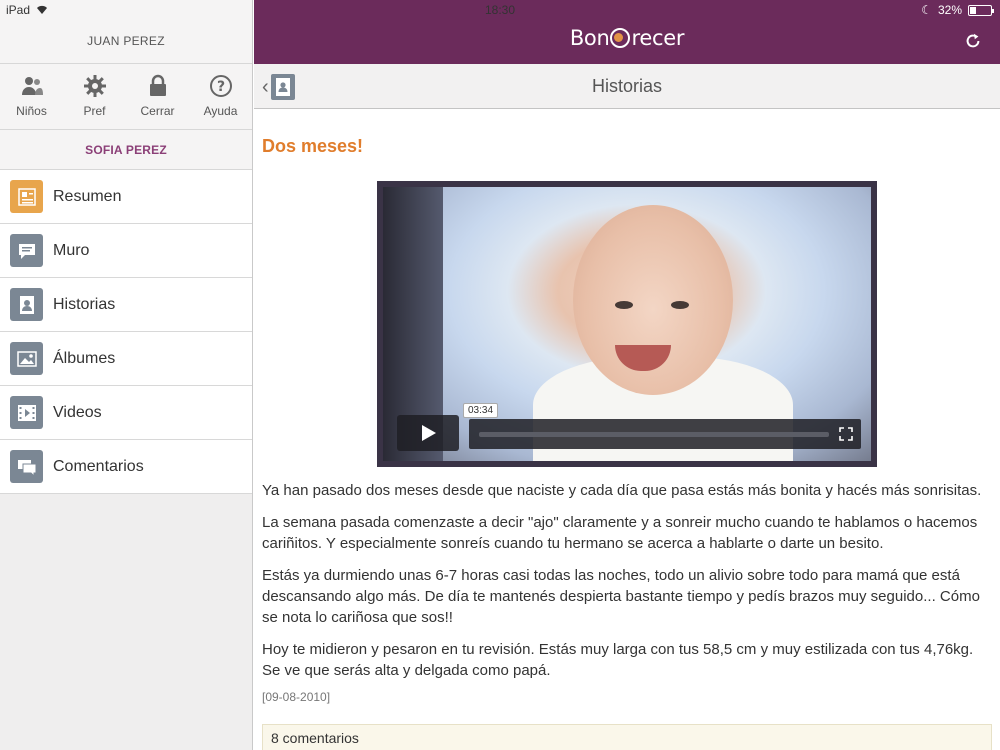  I want to click on logo-text-right: recer, so click(658, 38).